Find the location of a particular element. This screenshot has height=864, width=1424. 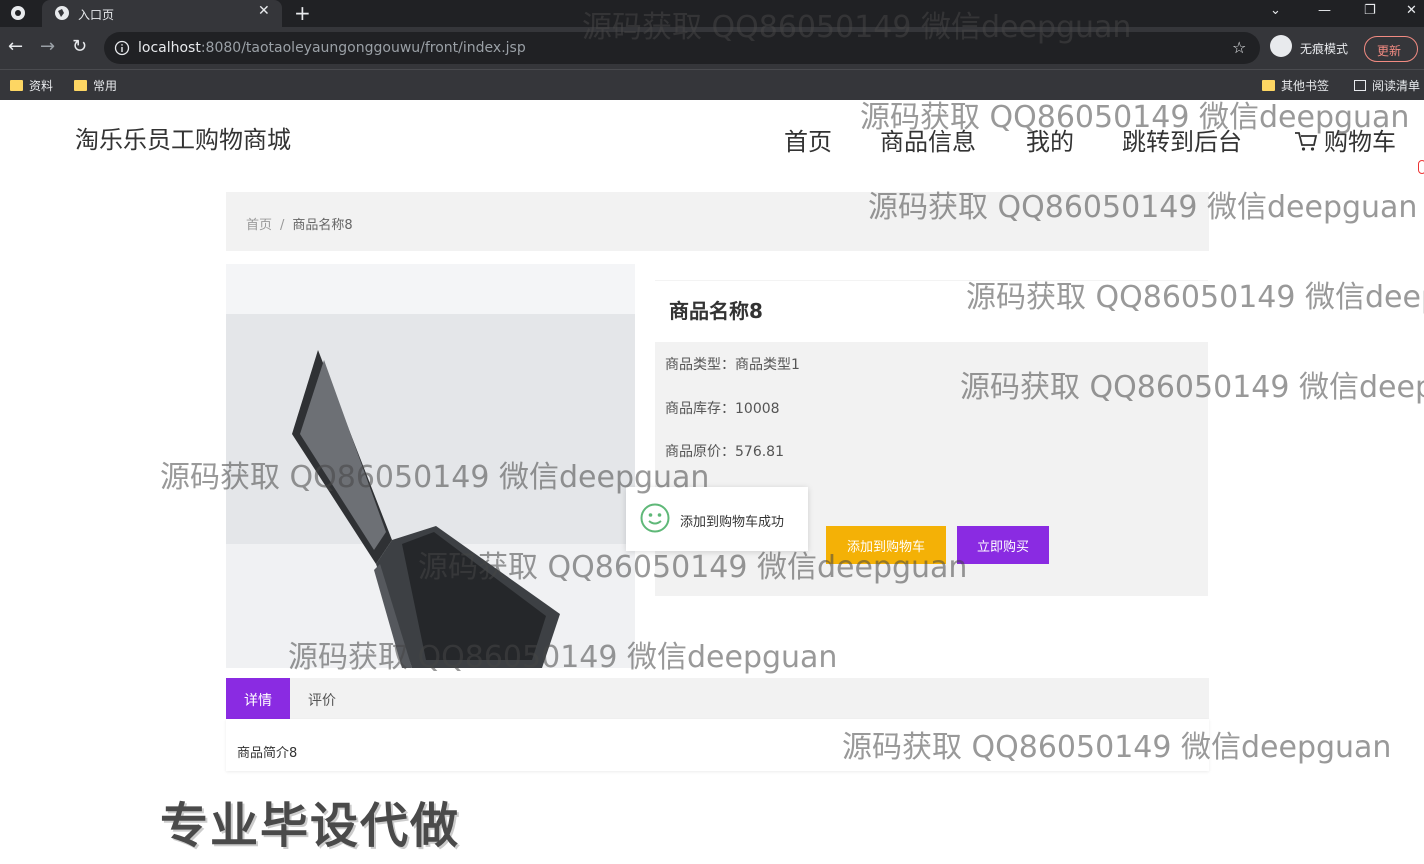

bookmark-folder-1: 资料 is located at coordinates (31, 85).